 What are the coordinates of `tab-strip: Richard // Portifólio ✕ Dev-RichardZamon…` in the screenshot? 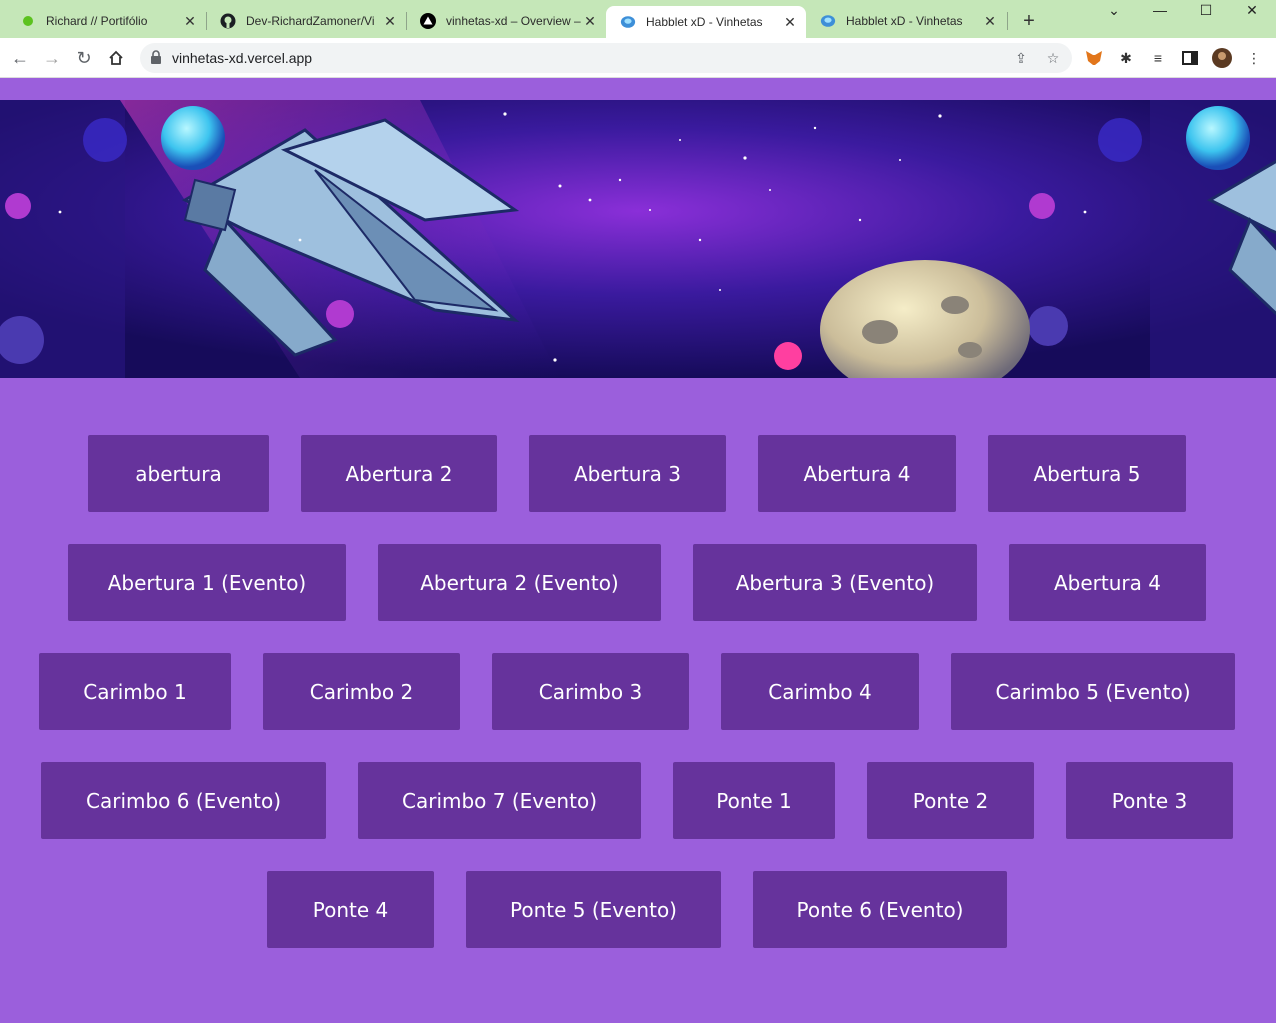 It's located at (638, 19).